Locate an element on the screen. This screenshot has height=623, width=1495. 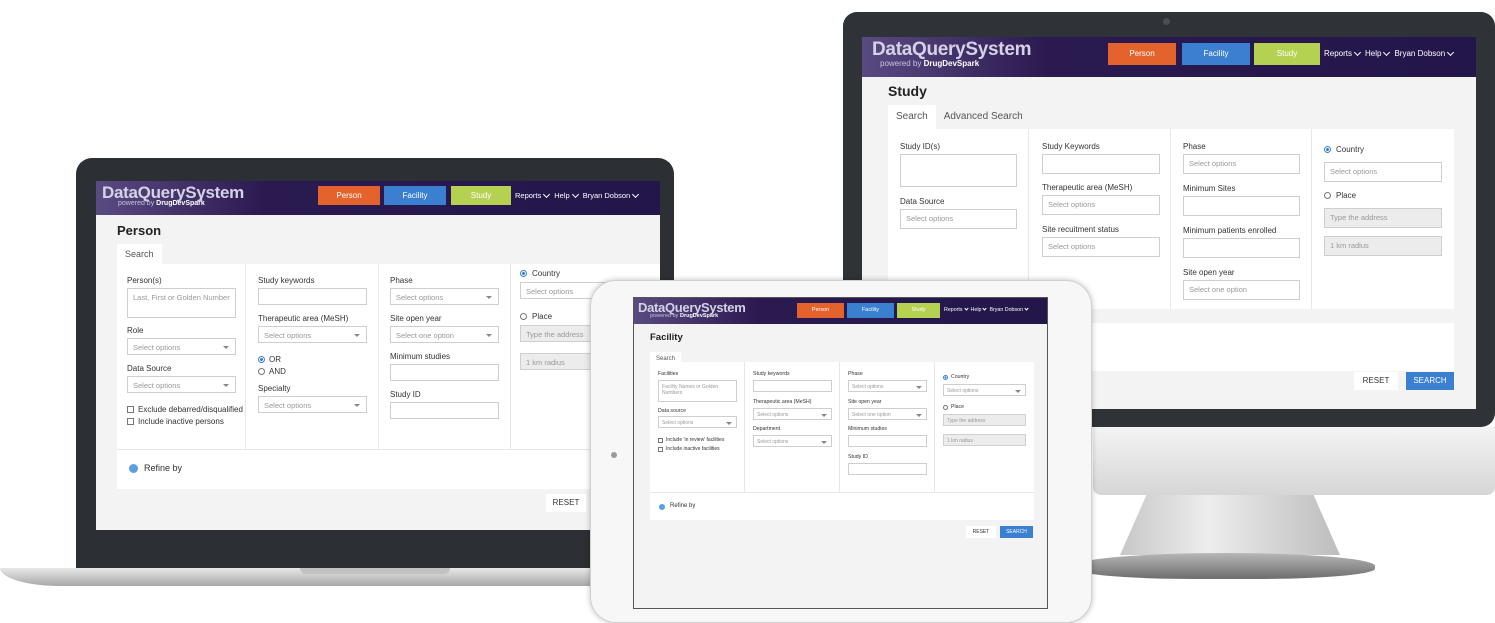
exclude-debarred-checkbox is located at coordinates (130, 409).